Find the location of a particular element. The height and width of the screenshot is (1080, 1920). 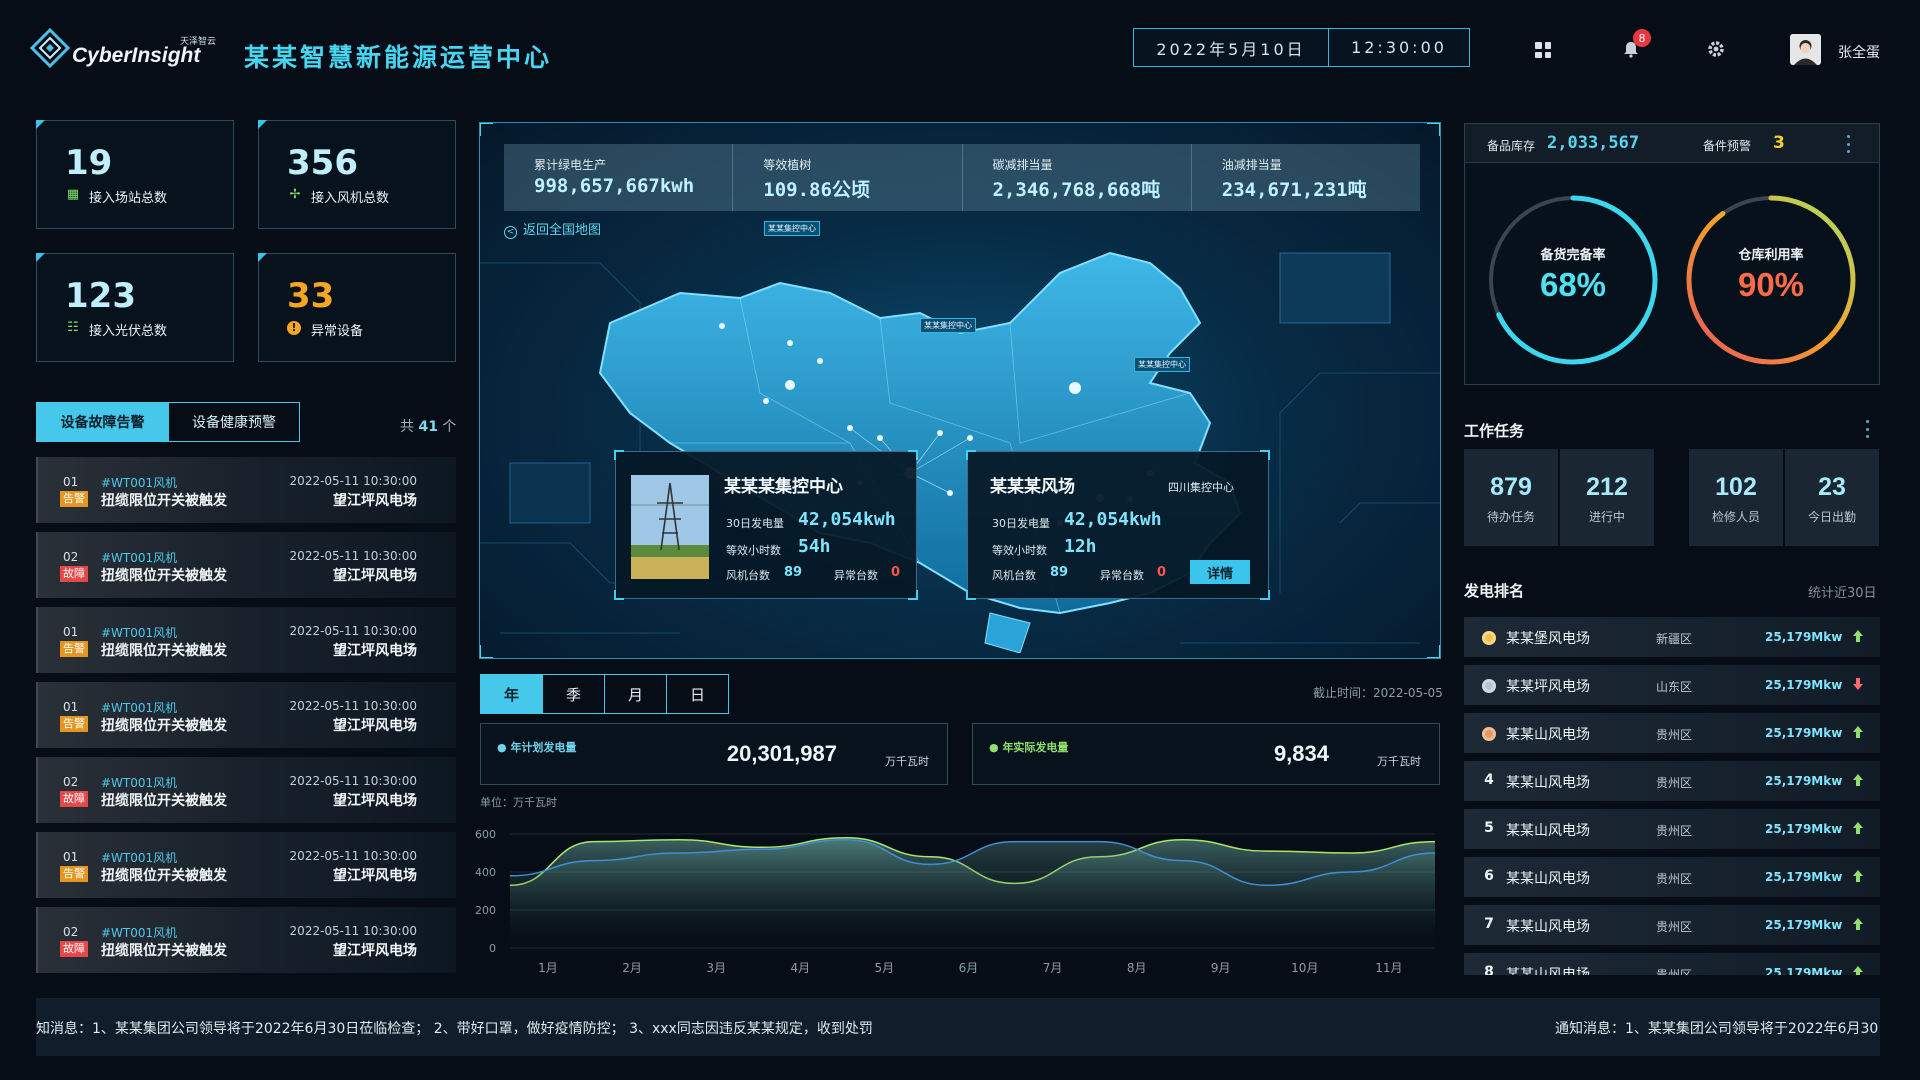

alarm-no: 01 is located at coordinates (71, 857).